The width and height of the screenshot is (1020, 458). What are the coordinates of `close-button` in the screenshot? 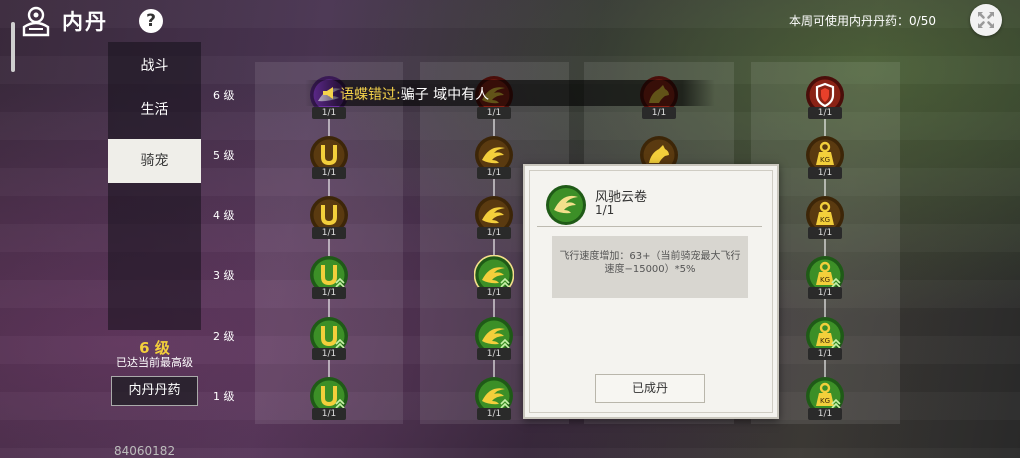 It's located at (986, 20).